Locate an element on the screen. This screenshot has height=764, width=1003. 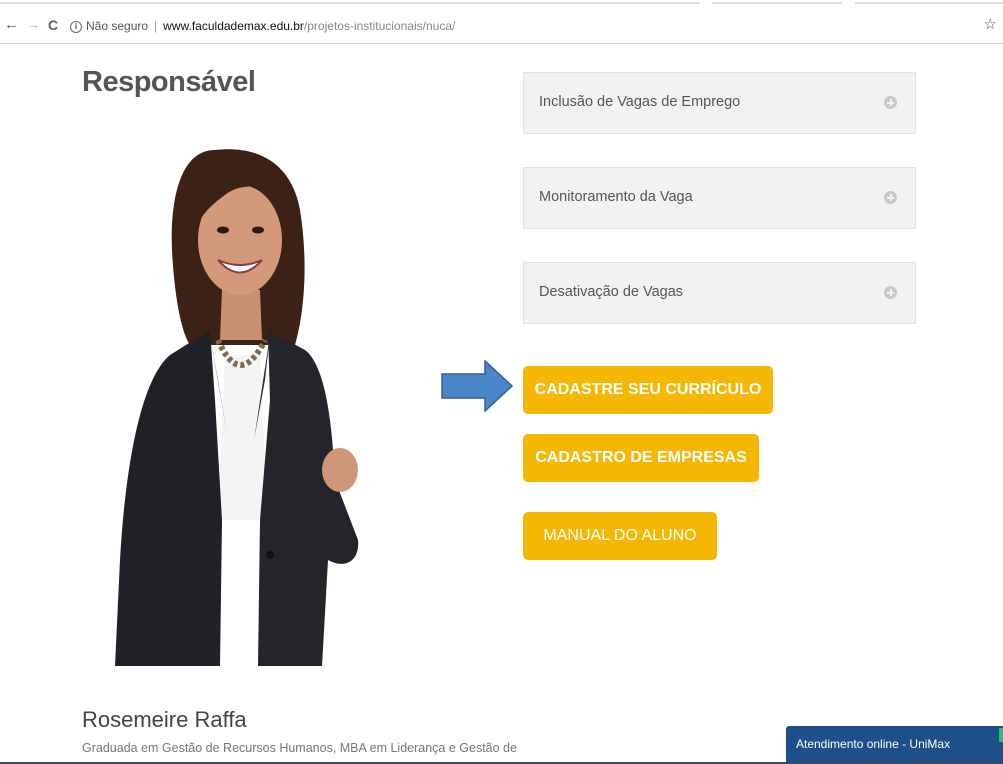
security-status: Não seguro is located at coordinates (117, 26).